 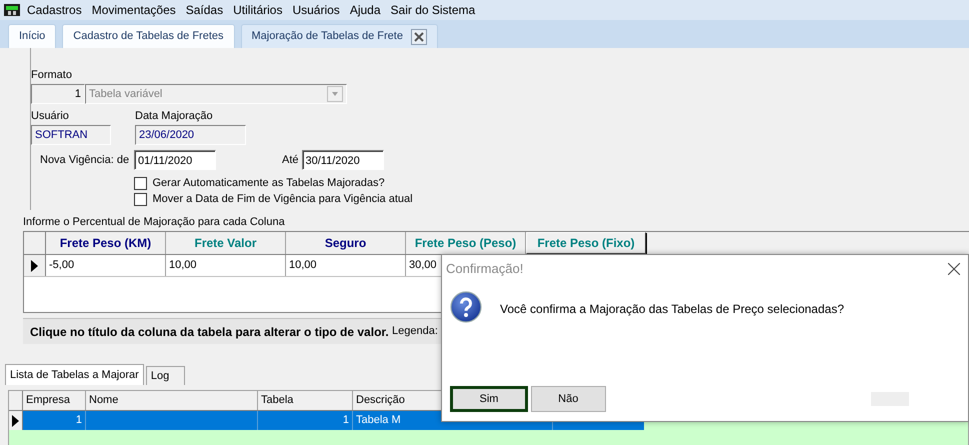 What do you see at coordinates (378, 420) in the screenshot?
I see `table-cell: Tabela M` at bounding box center [378, 420].